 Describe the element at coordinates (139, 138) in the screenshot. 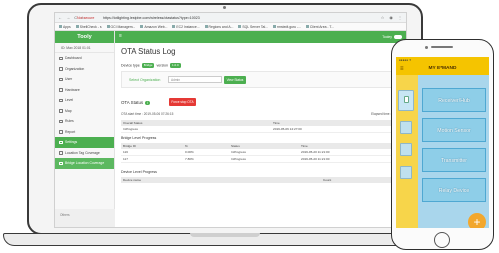

I see `bridge-progress-title: Bridge Level Progress` at that location.